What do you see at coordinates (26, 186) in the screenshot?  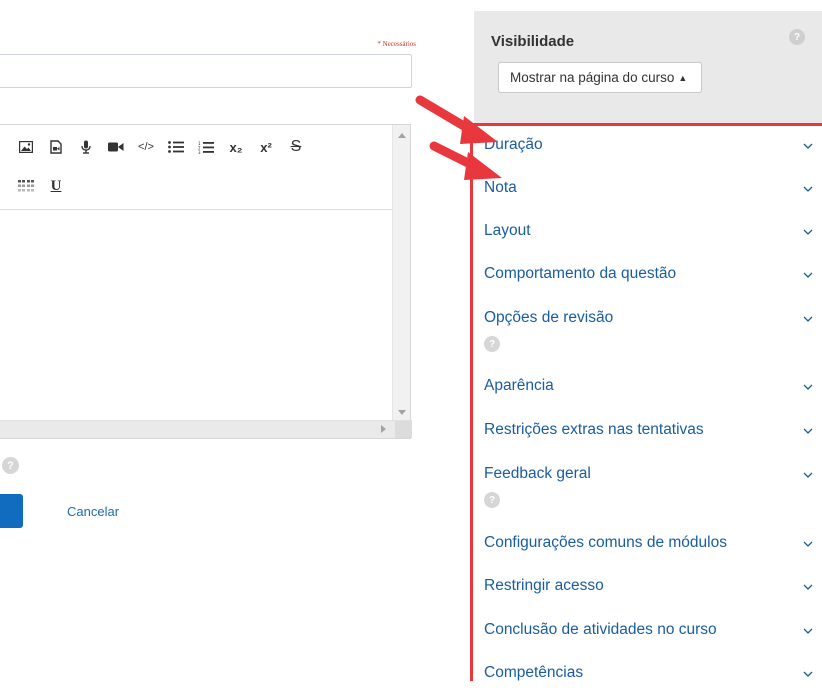 I see `table-icon` at bounding box center [26, 186].